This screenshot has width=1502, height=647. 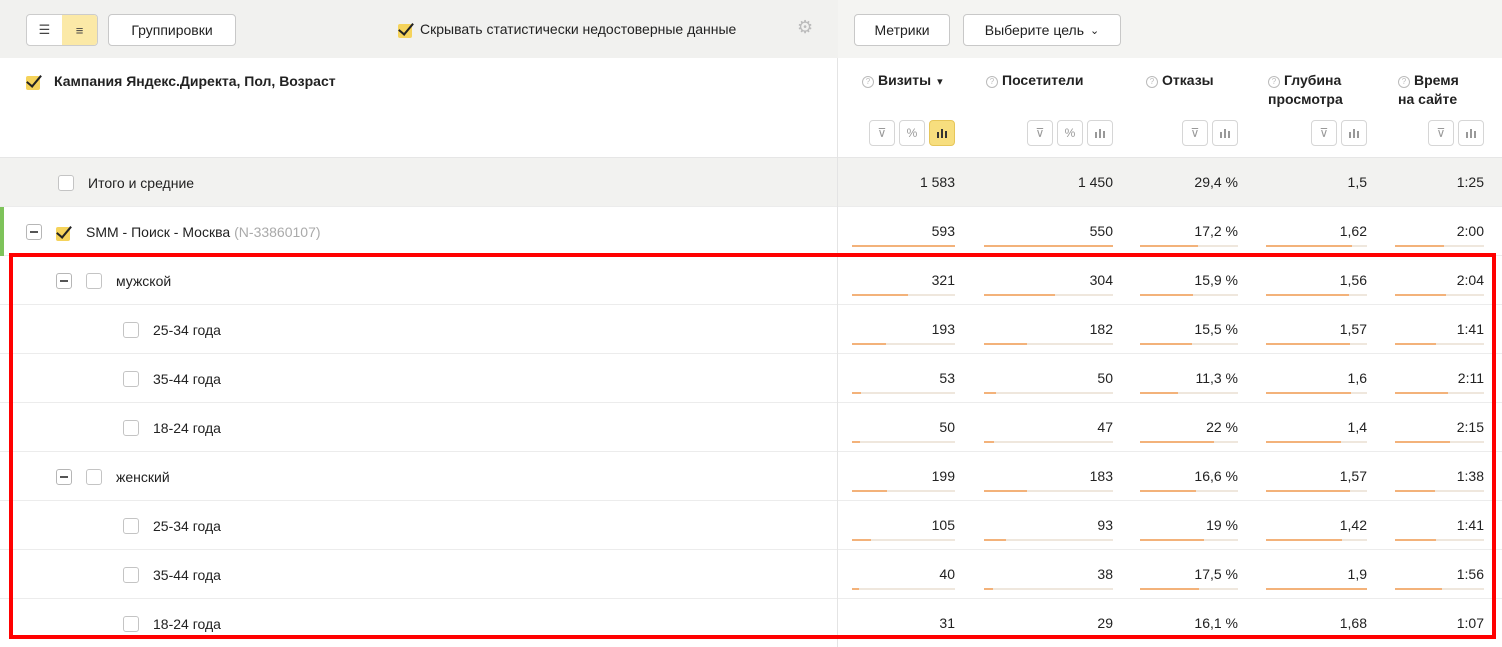 I want to click on metric-header-0: ? Визиты ▾, so click(x=902, y=81).